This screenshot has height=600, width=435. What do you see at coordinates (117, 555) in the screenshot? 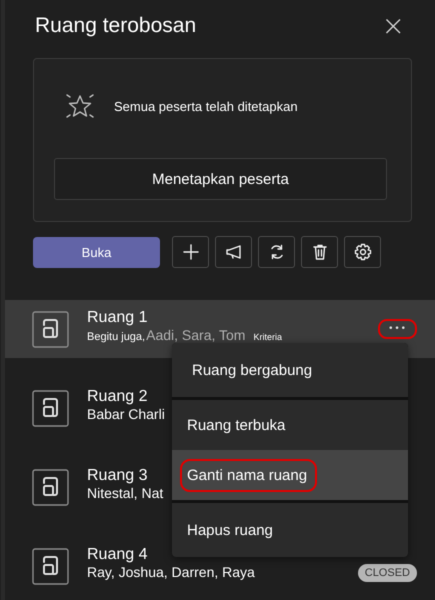
I see `room-name: Ruang 4` at bounding box center [117, 555].